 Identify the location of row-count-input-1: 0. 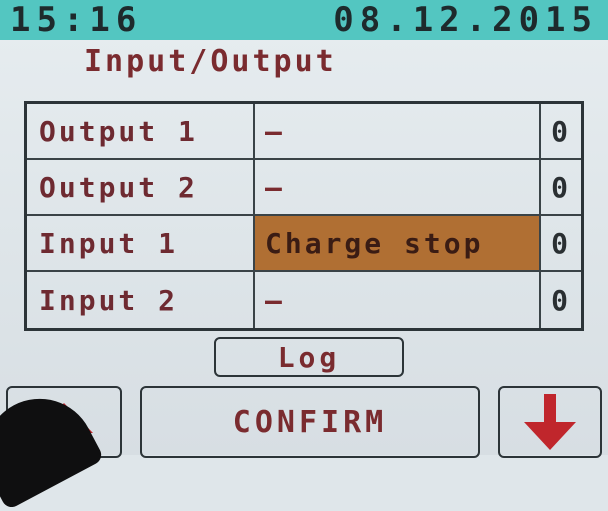
(561, 244).